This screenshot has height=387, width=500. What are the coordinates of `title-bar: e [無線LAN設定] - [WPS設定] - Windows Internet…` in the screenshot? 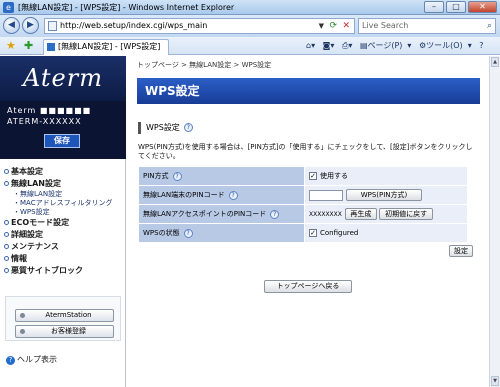 It's located at (250, 7).